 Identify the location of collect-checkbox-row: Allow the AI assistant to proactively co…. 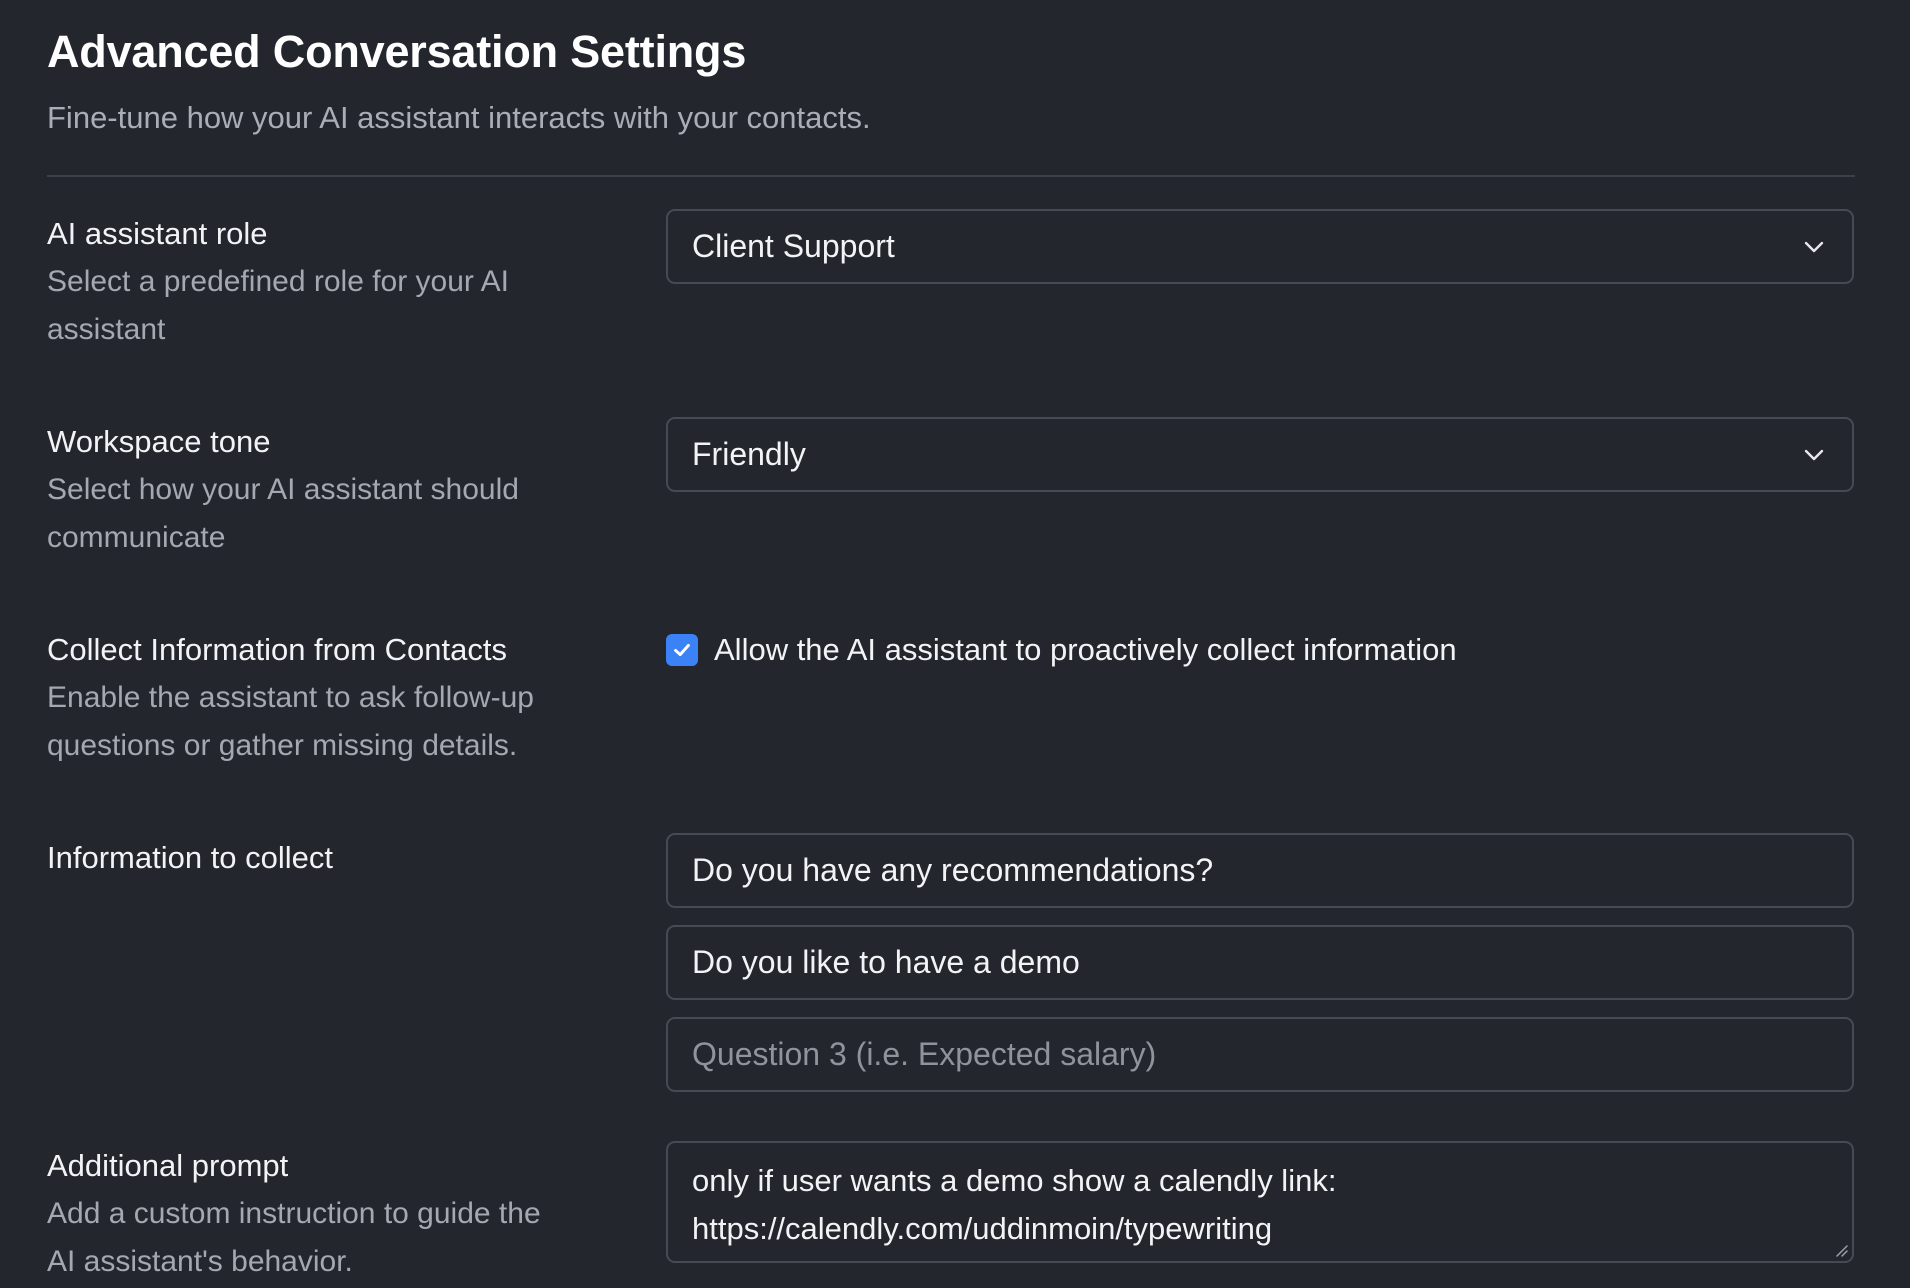
(1260, 650).